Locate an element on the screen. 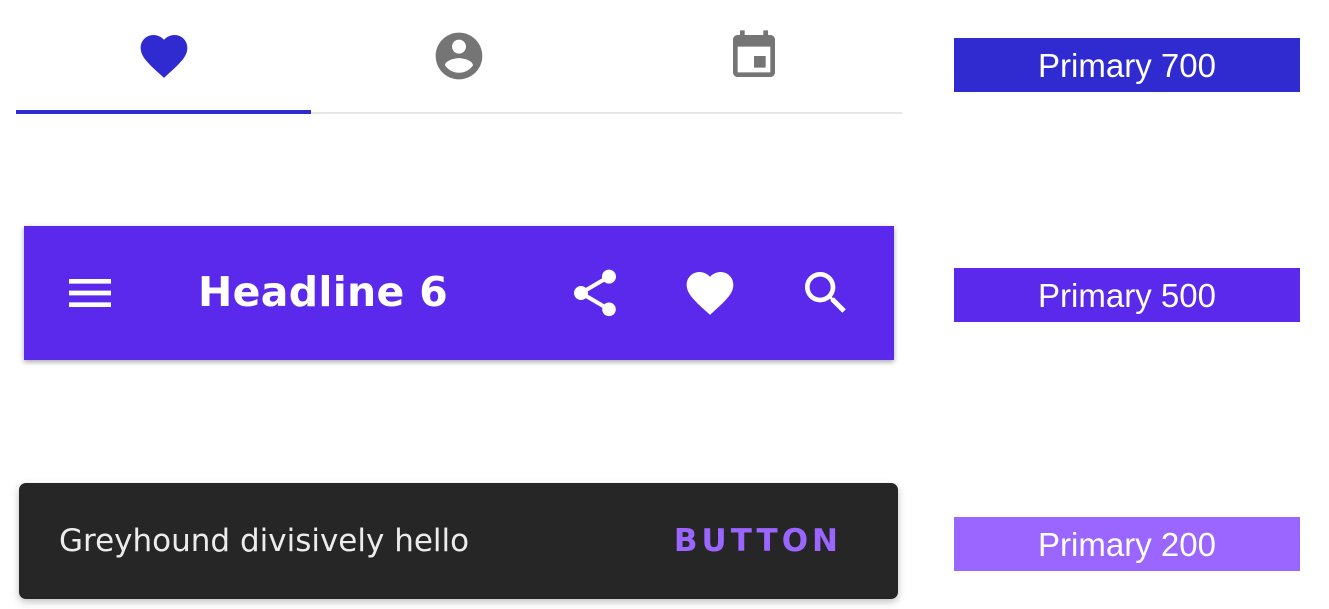 The image size is (1329, 609). snackbar: Greyhound divisively hello BUTTON is located at coordinates (458, 541).